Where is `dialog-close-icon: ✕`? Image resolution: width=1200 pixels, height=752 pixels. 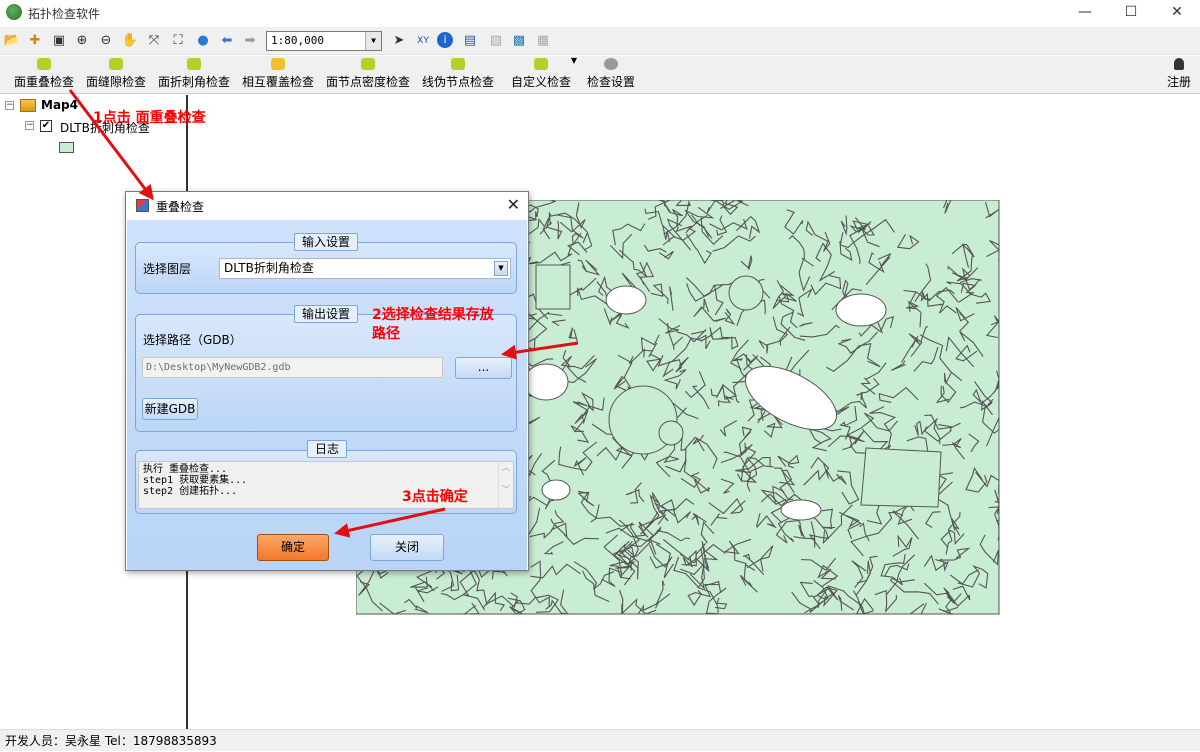
dialog-close-icon: ✕ is located at coordinates (513, 204).